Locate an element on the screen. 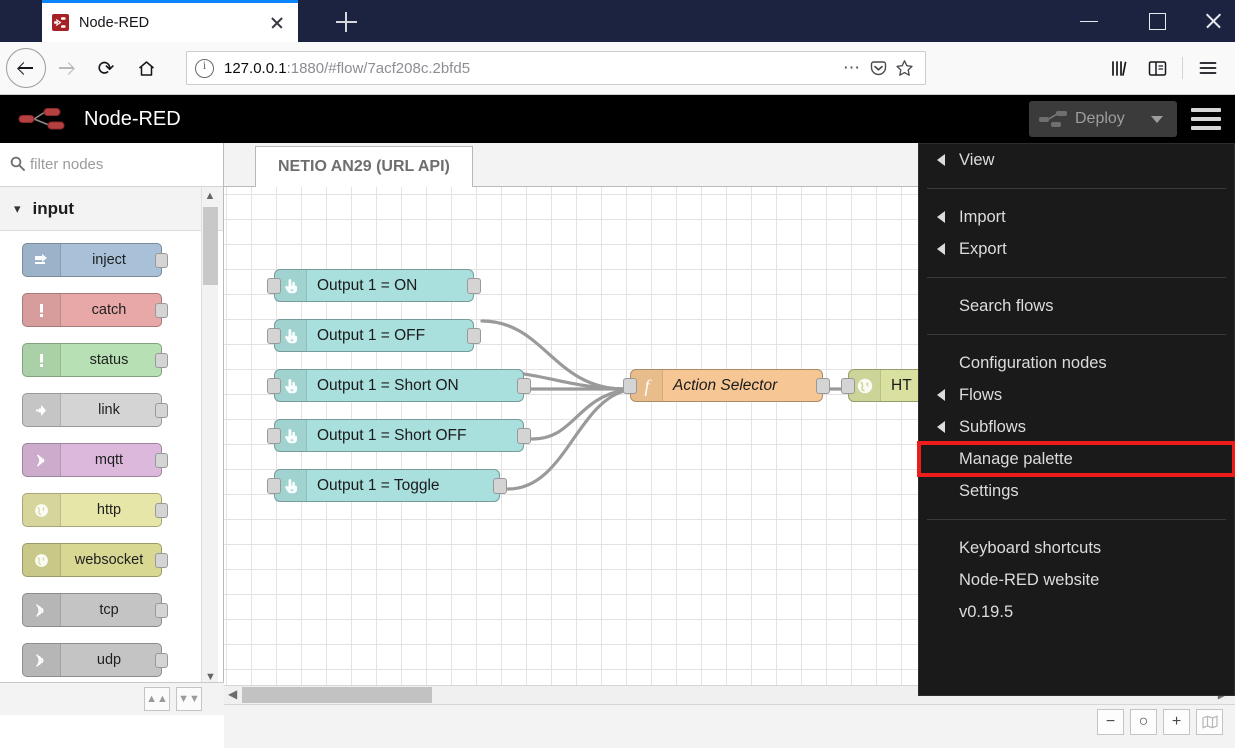  zoom-reset-button: ○ is located at coordinates (1143, 722).